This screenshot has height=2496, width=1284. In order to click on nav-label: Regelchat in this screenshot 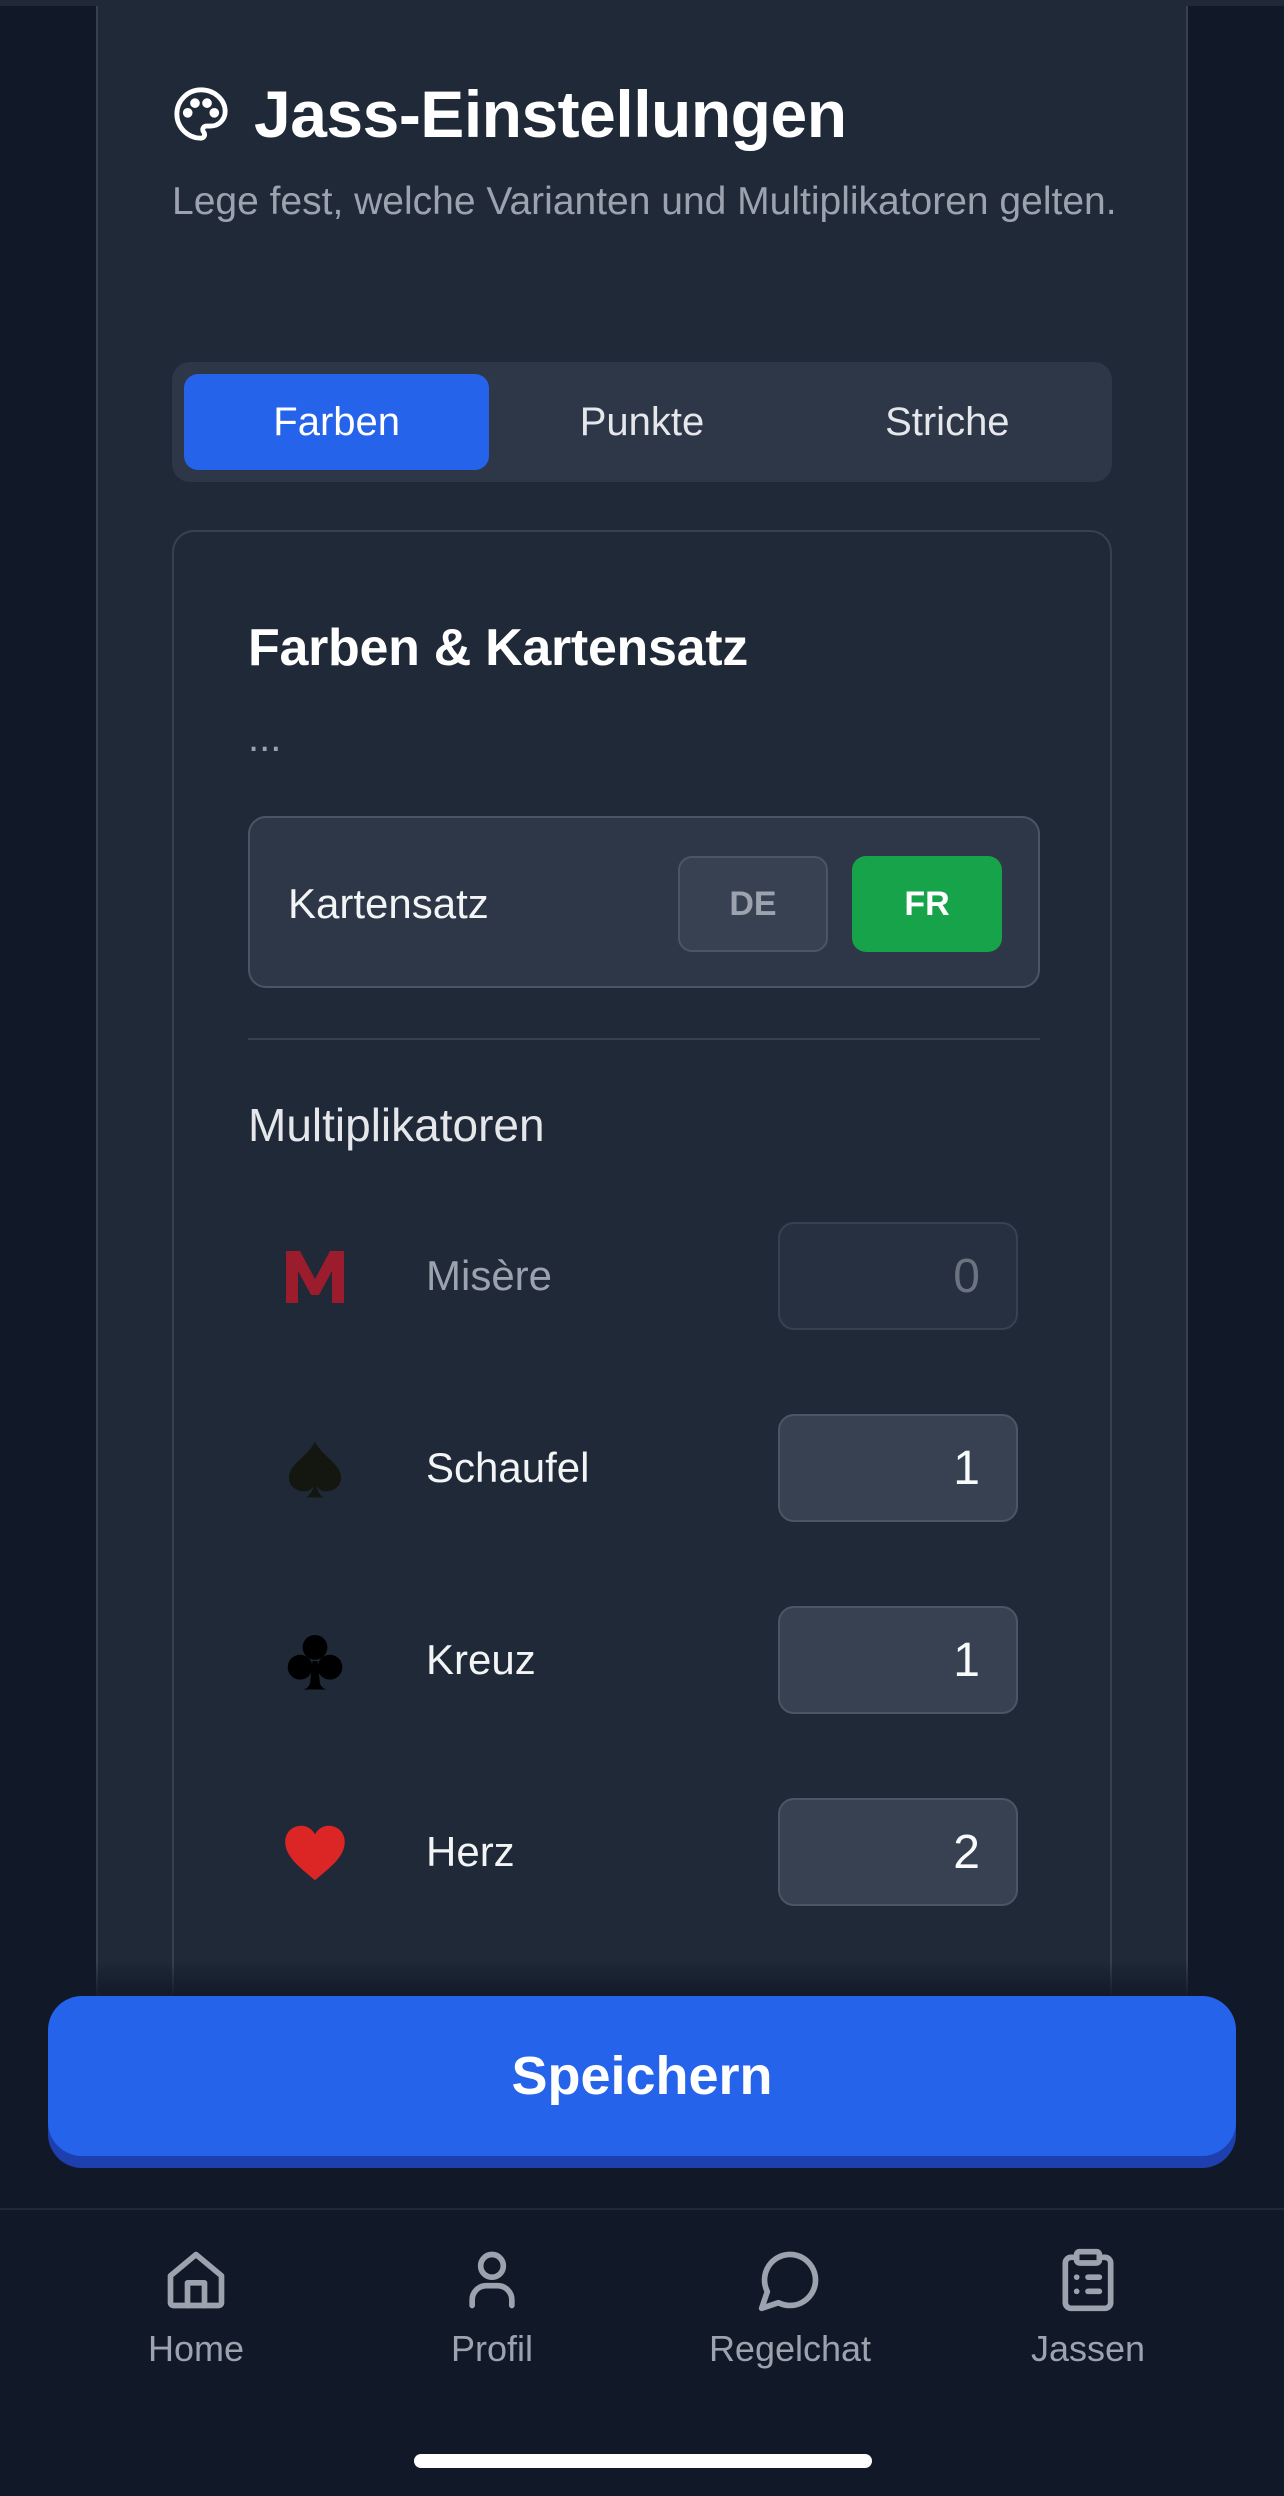, I will do `click(790, 2348)`.